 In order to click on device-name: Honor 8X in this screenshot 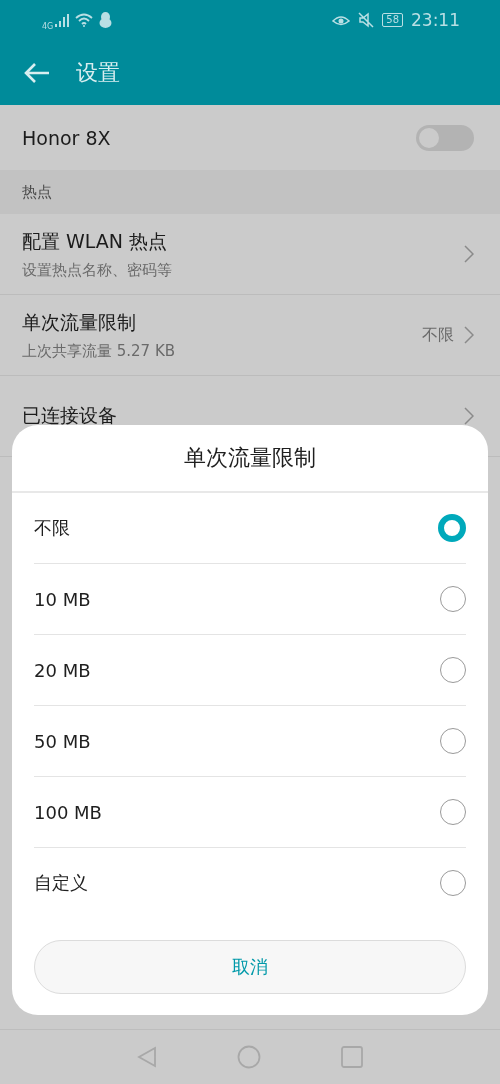, I will do `click(66, 137)`.